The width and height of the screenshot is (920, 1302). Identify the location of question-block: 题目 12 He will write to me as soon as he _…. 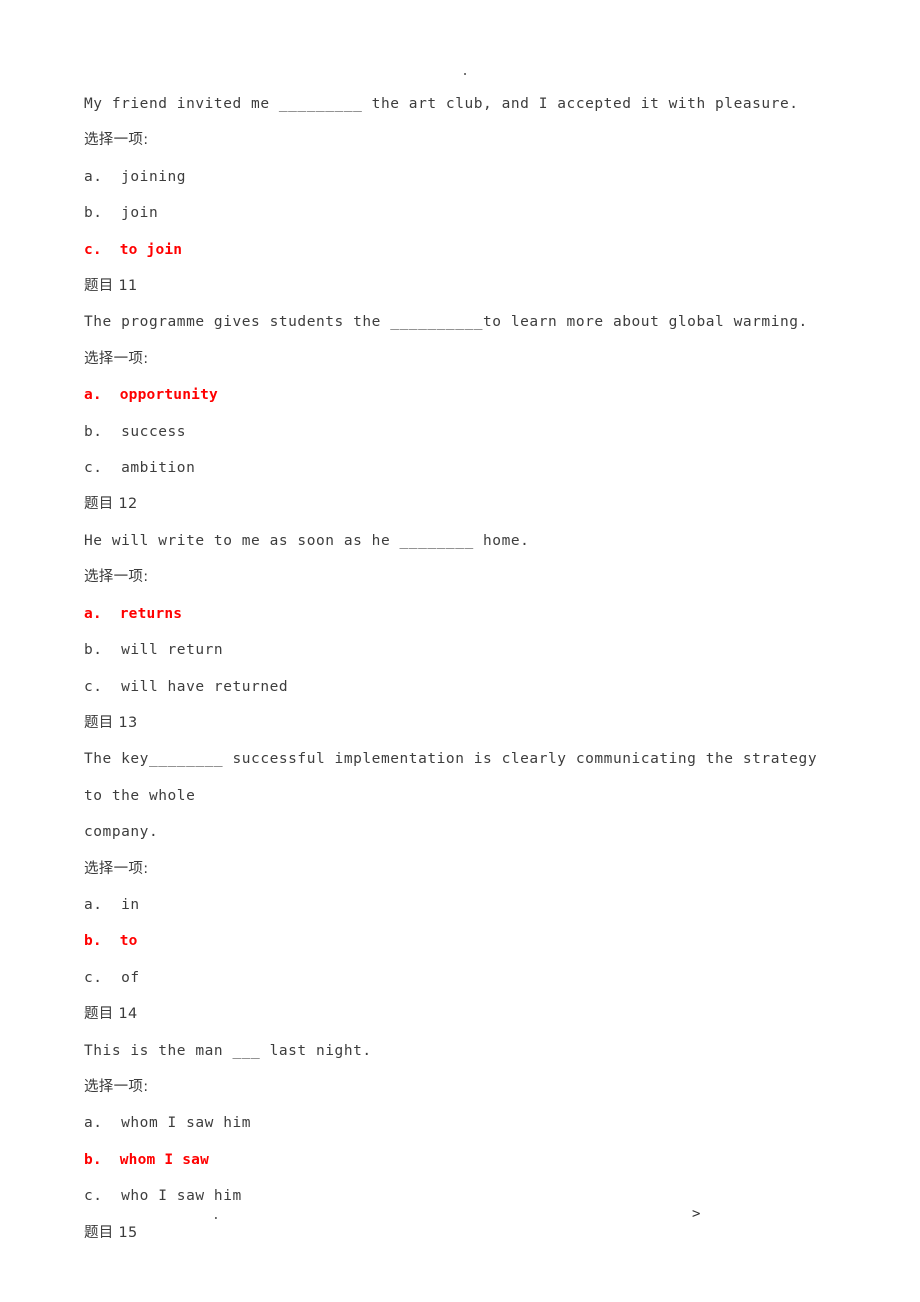
(460, 595).